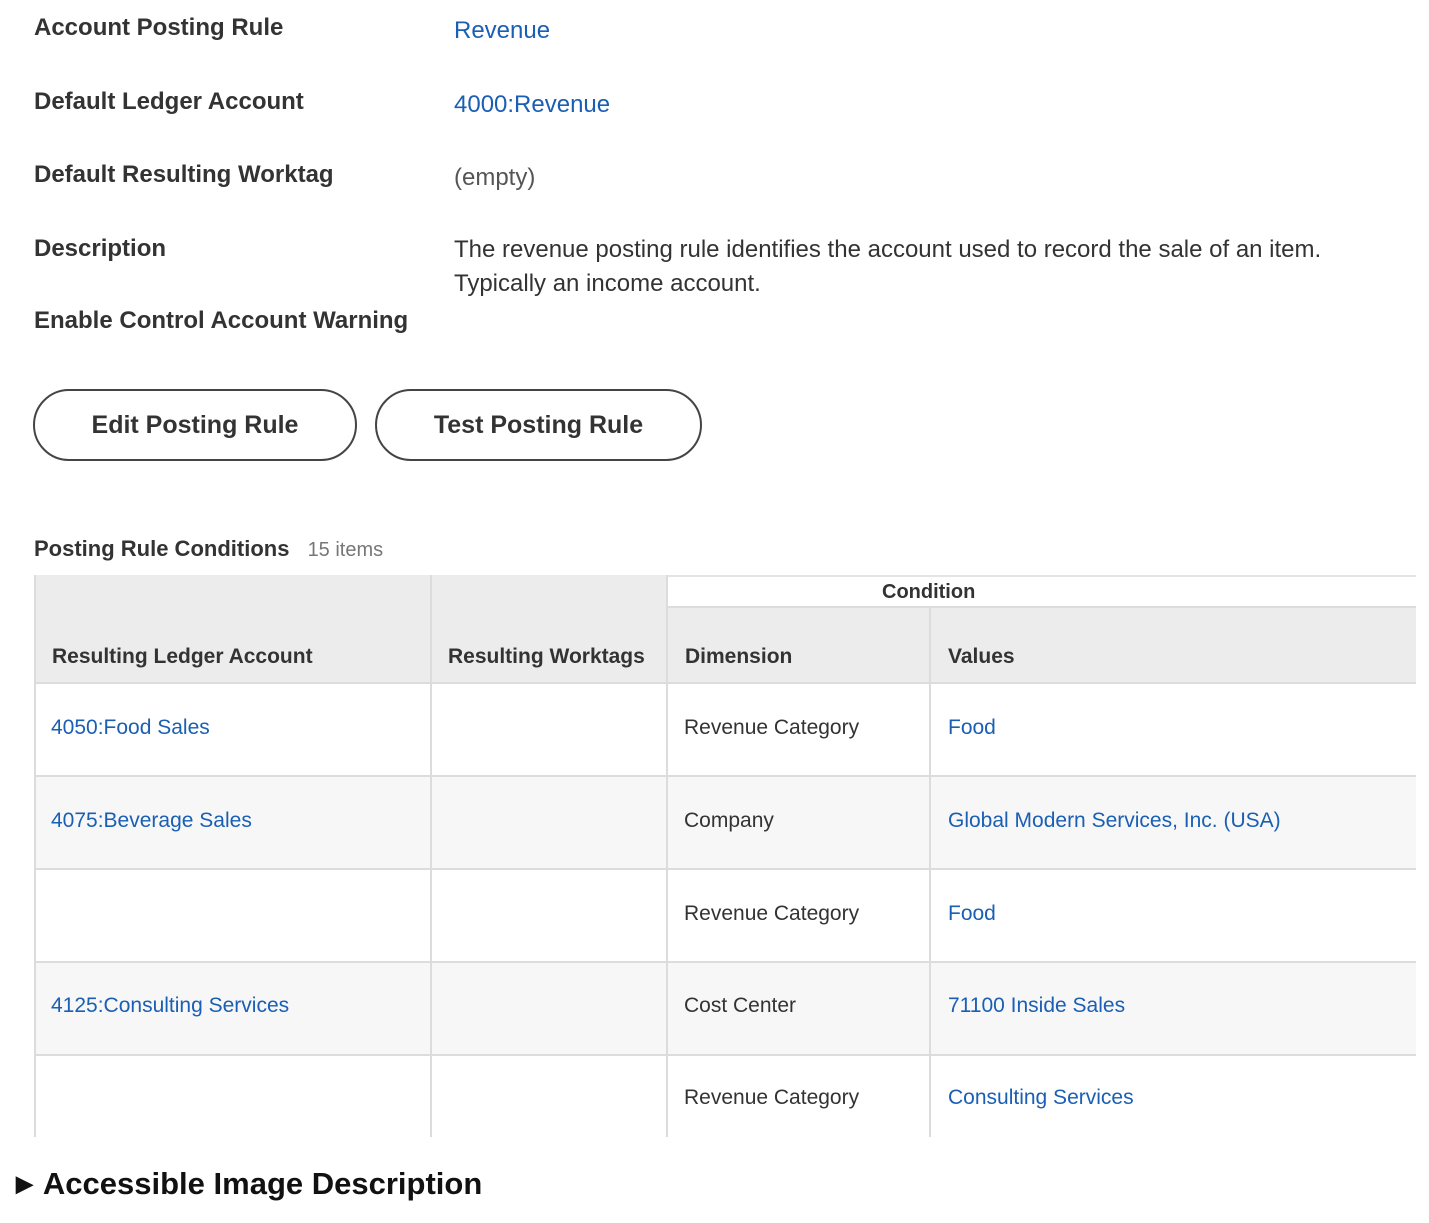 This screenshot has height=1223, width=1429. I want to click on condition-group-header: Condition, so click(929, 592).